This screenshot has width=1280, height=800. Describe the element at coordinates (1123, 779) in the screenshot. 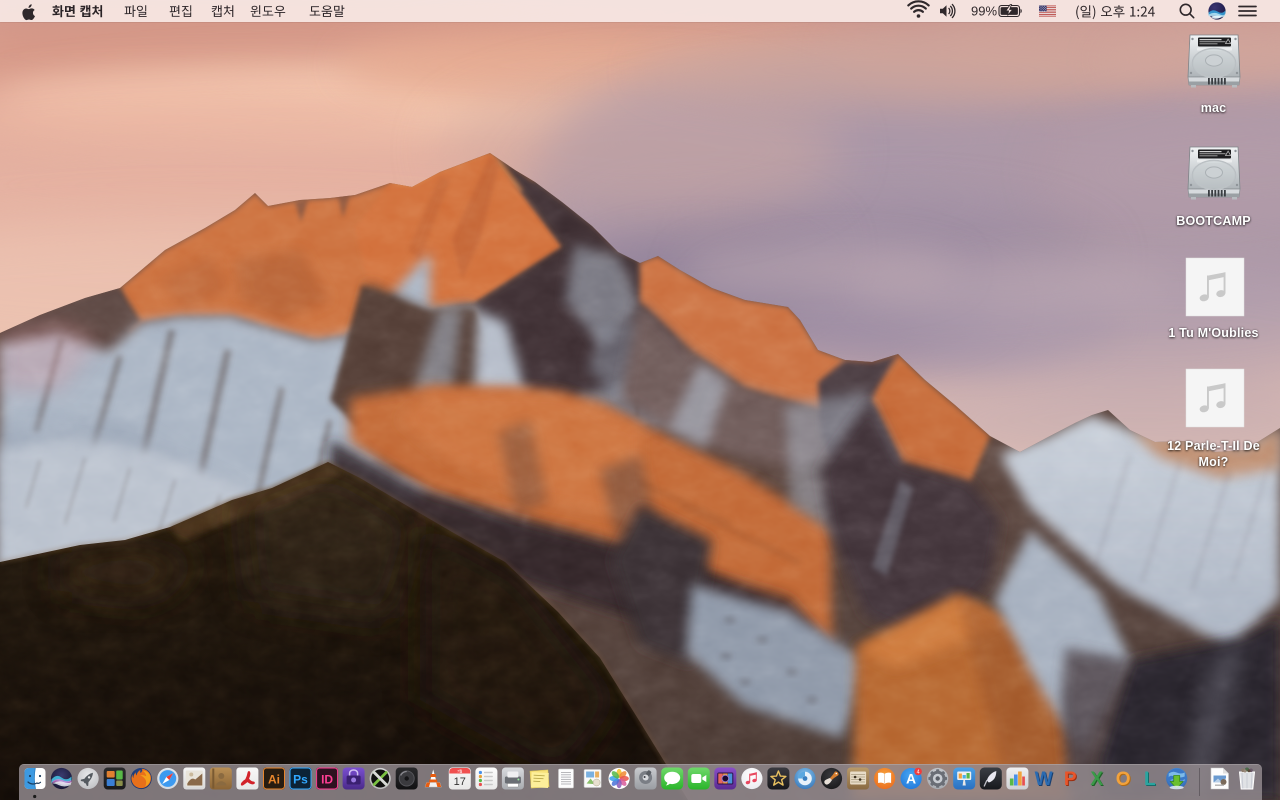

I see `svg-text: O` at that location.